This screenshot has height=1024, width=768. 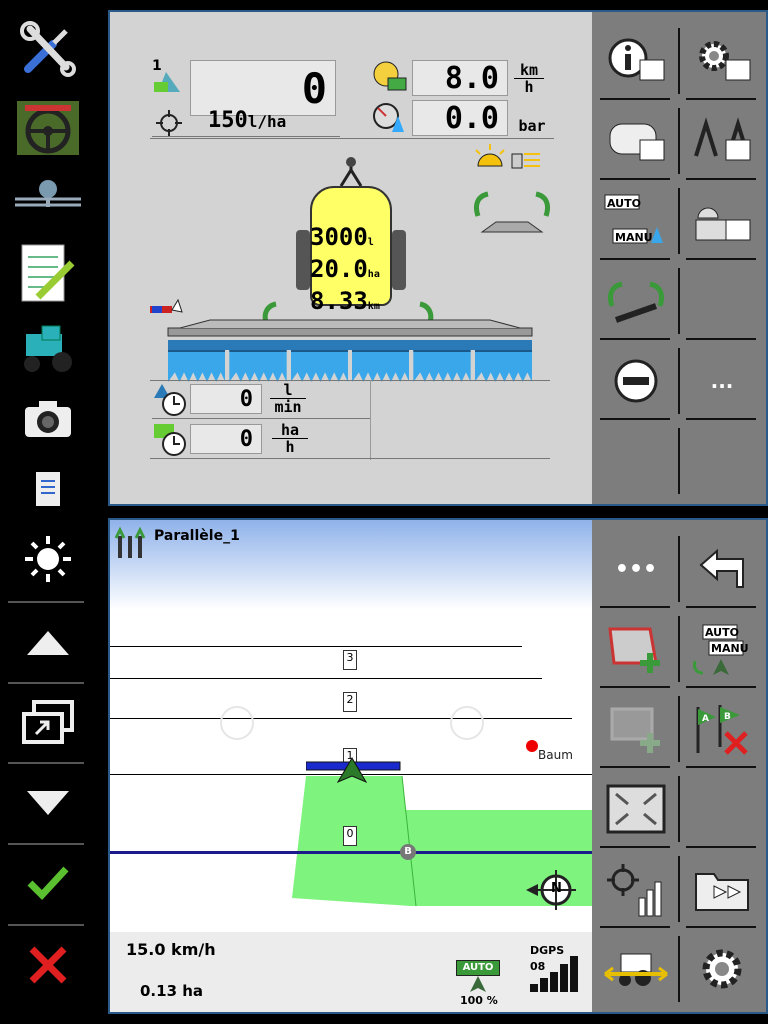 I want to click on arrow-down-icon, so click(x=48, y=803).